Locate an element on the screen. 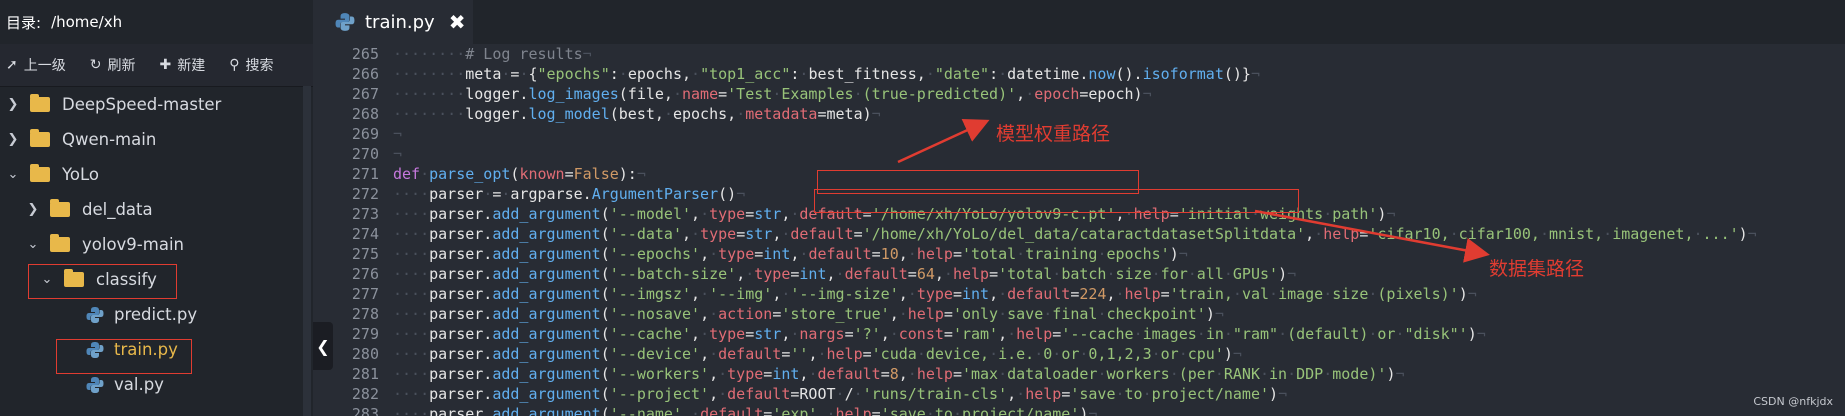 The image size is (1845, 416). tree-item-yolo: ⌄ YoLo is located at coordinates (156, 174).